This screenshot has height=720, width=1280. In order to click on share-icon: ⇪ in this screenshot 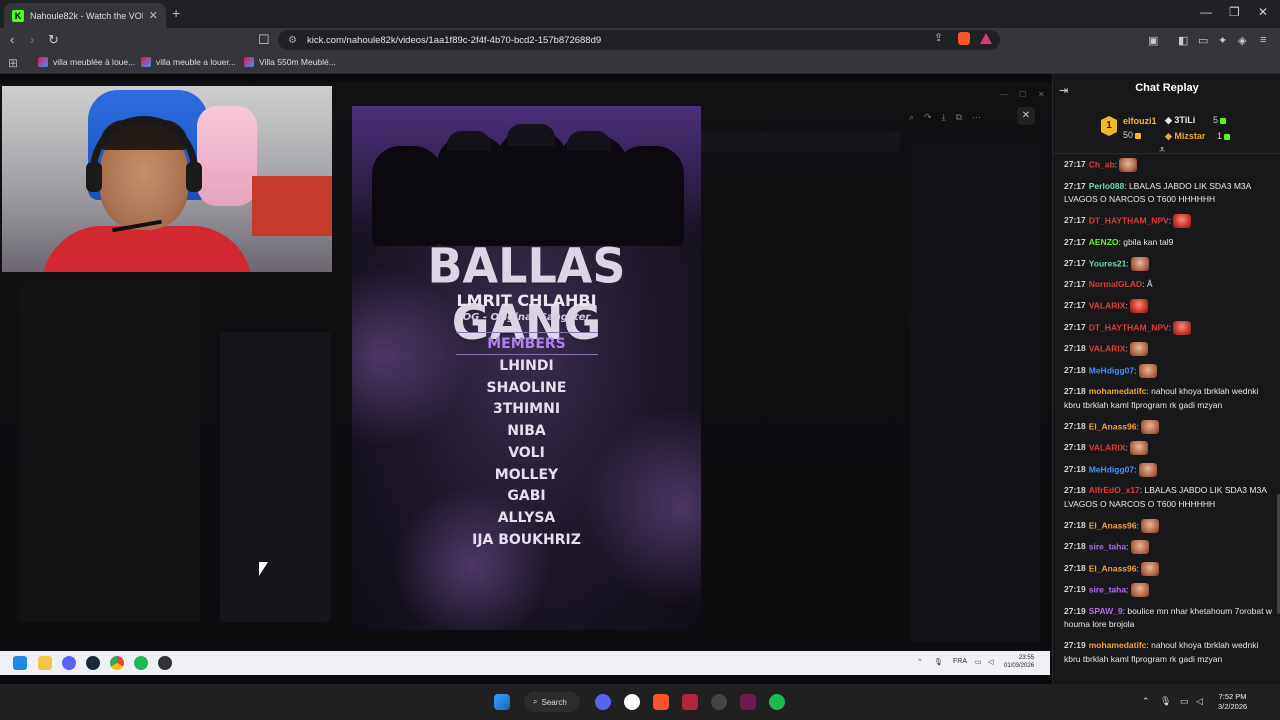, I will do `click(938, 37)`.